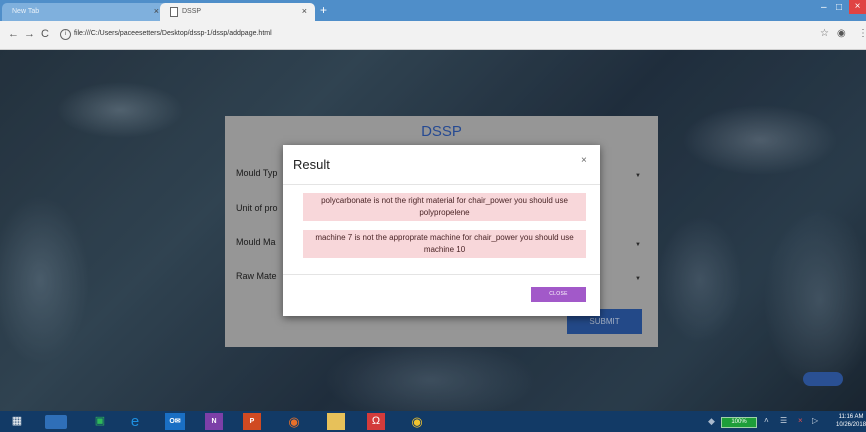  I want to click on close-button: CLOSE, so click(558, 294).